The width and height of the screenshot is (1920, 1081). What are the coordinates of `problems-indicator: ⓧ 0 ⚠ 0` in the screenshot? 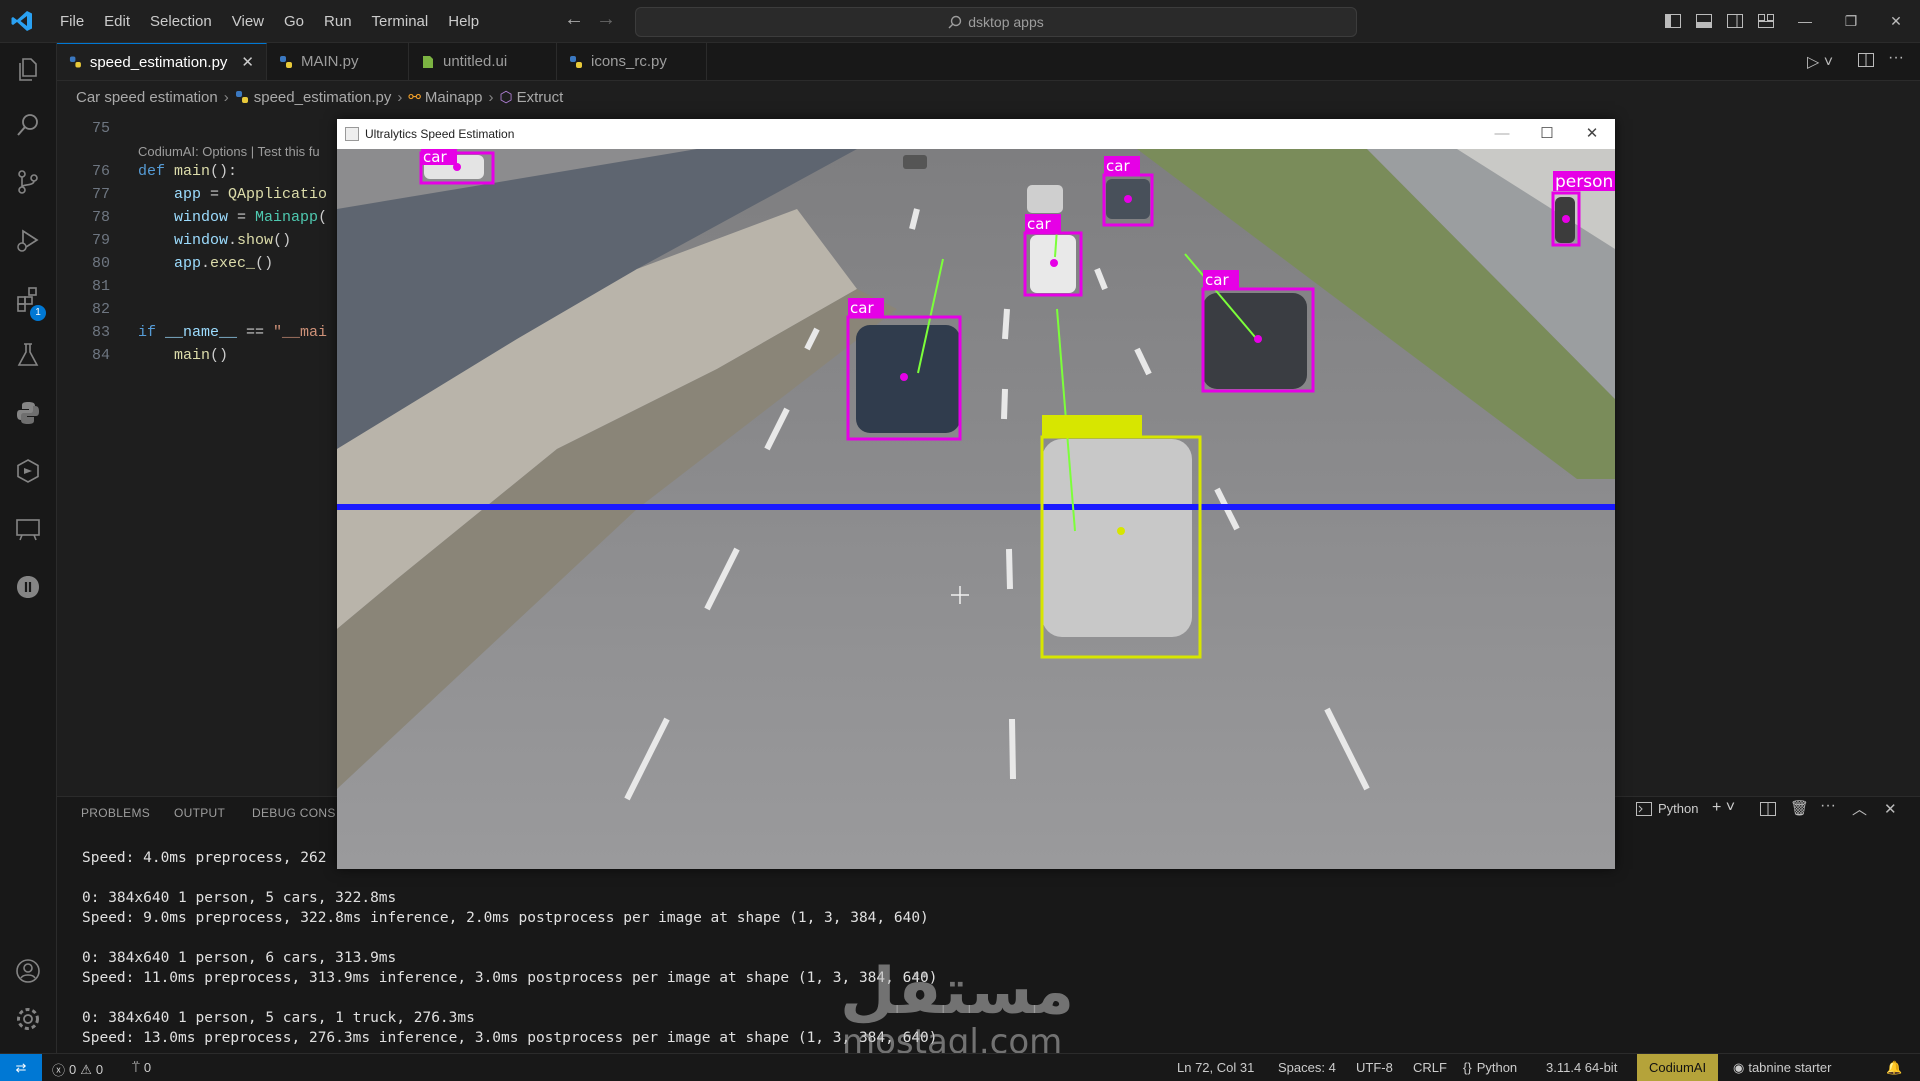 It's located at (77, 1069).